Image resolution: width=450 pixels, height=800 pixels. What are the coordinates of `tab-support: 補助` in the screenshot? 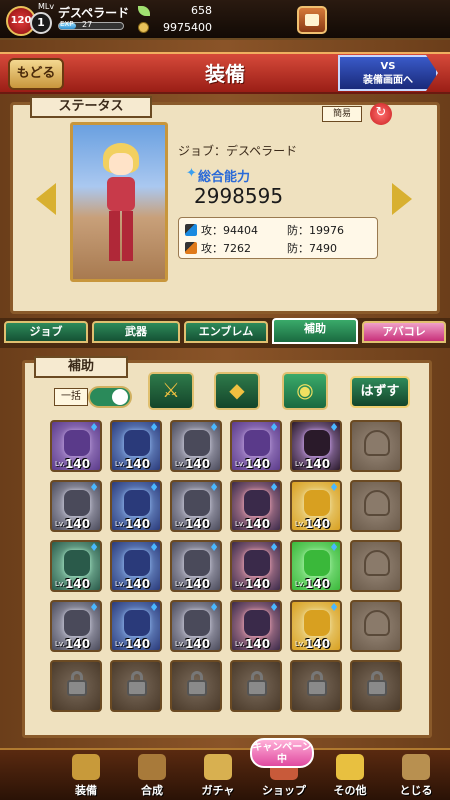 It's located at (315, 331).